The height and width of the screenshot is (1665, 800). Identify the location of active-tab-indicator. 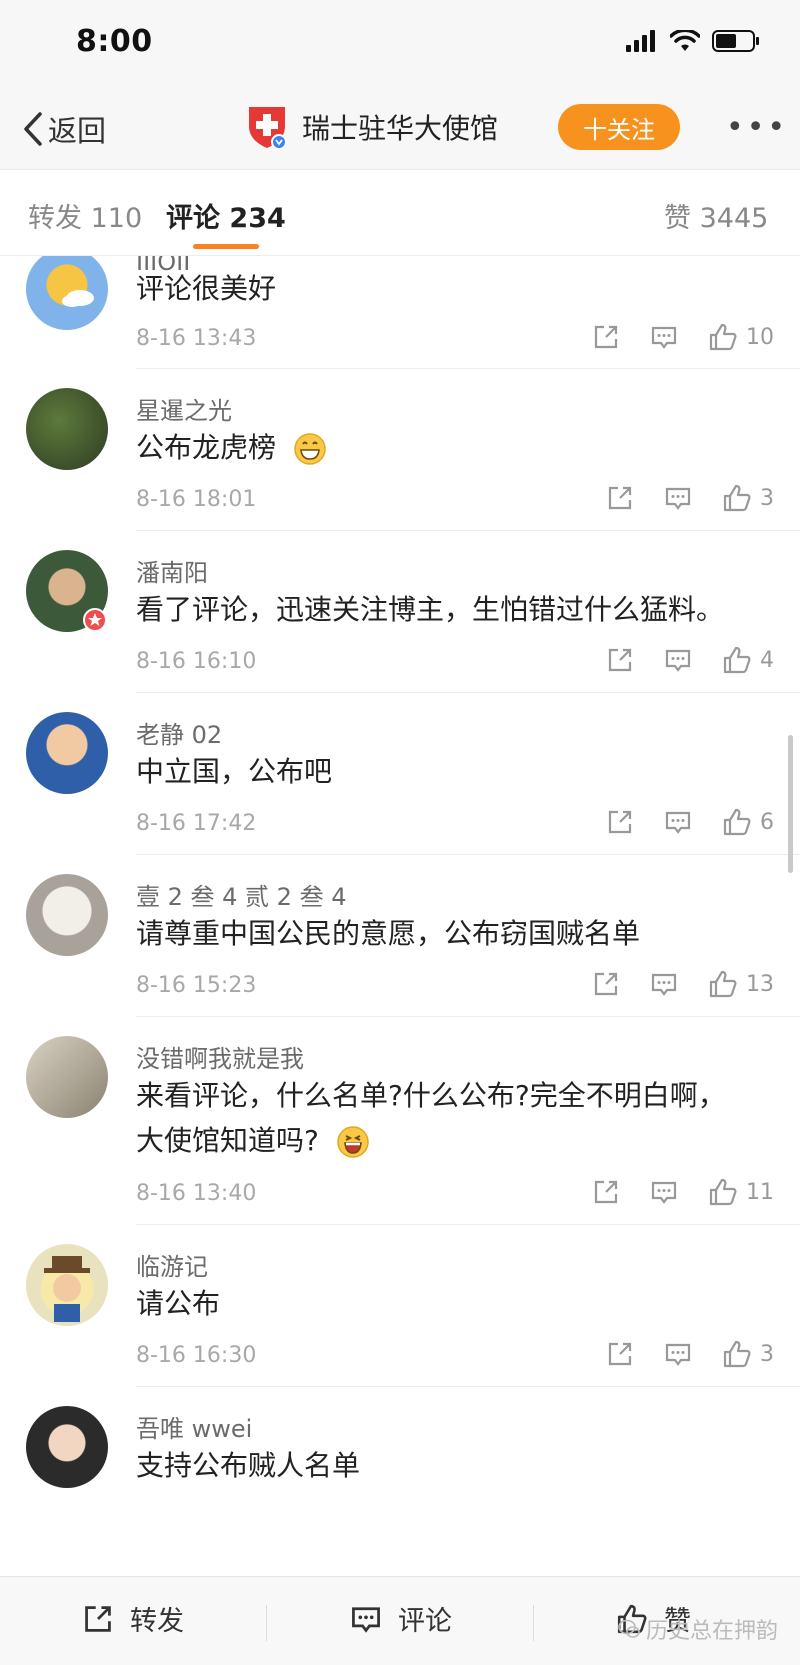
(226, 246).